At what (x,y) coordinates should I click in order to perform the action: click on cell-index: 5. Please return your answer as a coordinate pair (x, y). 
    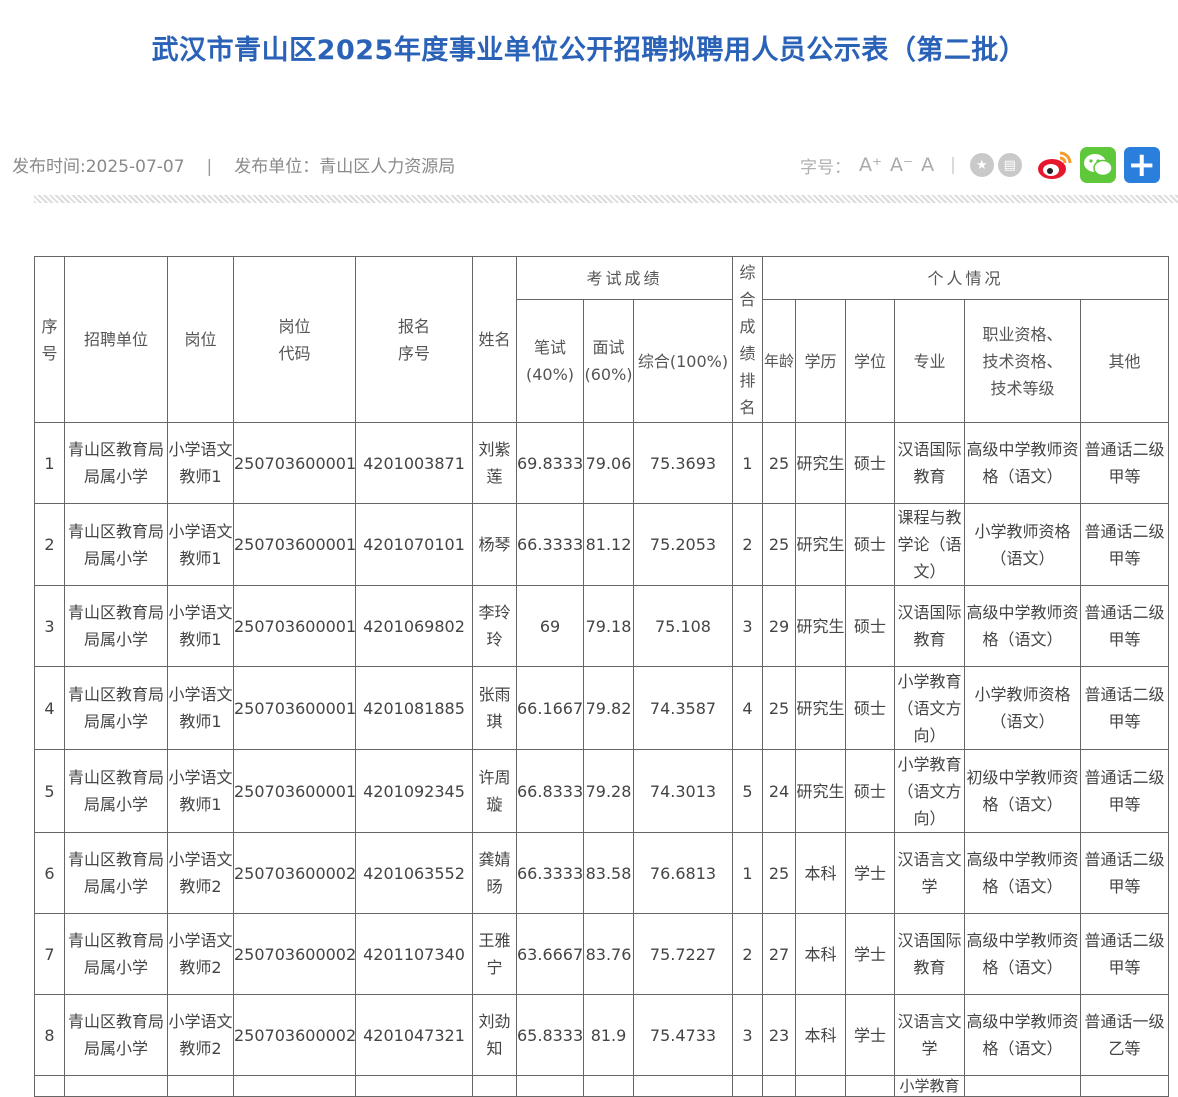
    Looking at the image, I should click on (49, 791).